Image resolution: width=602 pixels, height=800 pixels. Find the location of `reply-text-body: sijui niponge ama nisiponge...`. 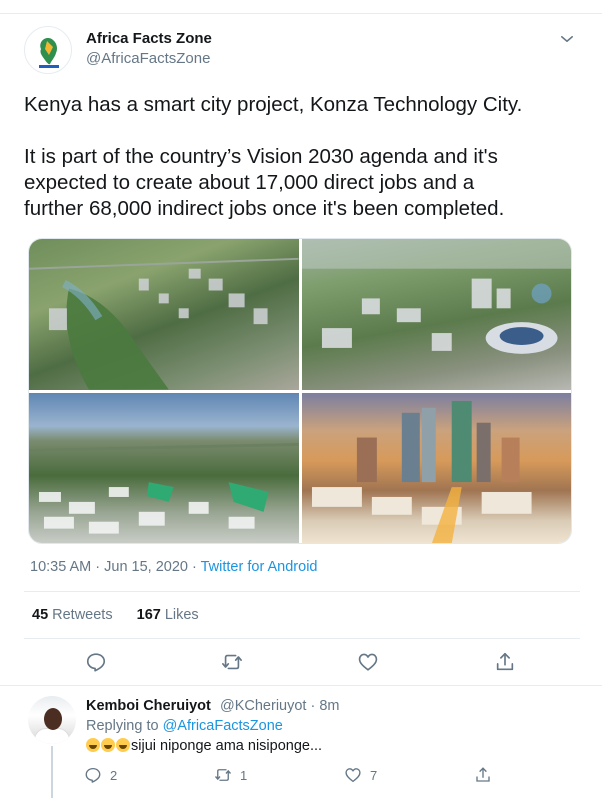

reply-text-body: sijui niponge ama nisiponge... is located at coordinates (227, 746).